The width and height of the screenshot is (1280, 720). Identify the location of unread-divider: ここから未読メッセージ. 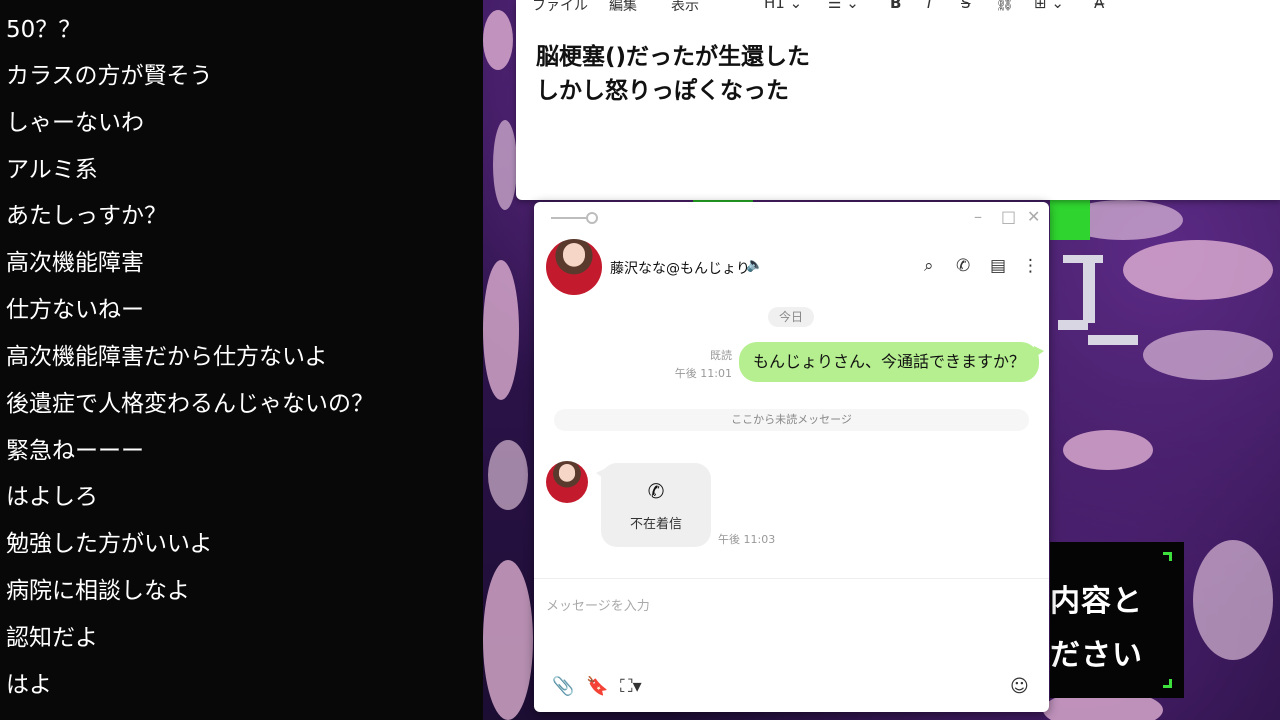
(791, 420).